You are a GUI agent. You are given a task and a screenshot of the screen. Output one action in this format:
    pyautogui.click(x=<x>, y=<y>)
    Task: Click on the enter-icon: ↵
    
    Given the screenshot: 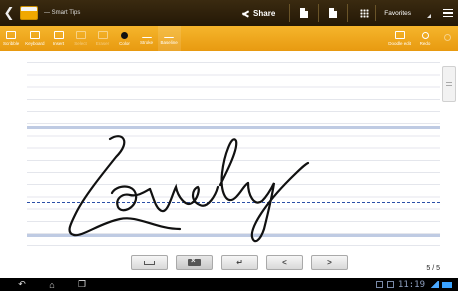 What is the action you would take?
    pyautogui.click(x=239, y=262)
    